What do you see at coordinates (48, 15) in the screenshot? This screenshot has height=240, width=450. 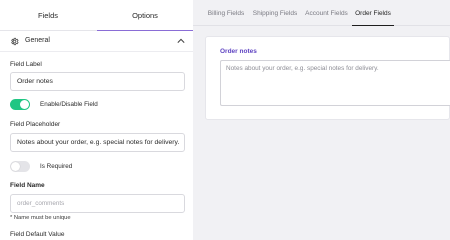 I see `tab-fields: Fields` at bounding box center [48, 15].